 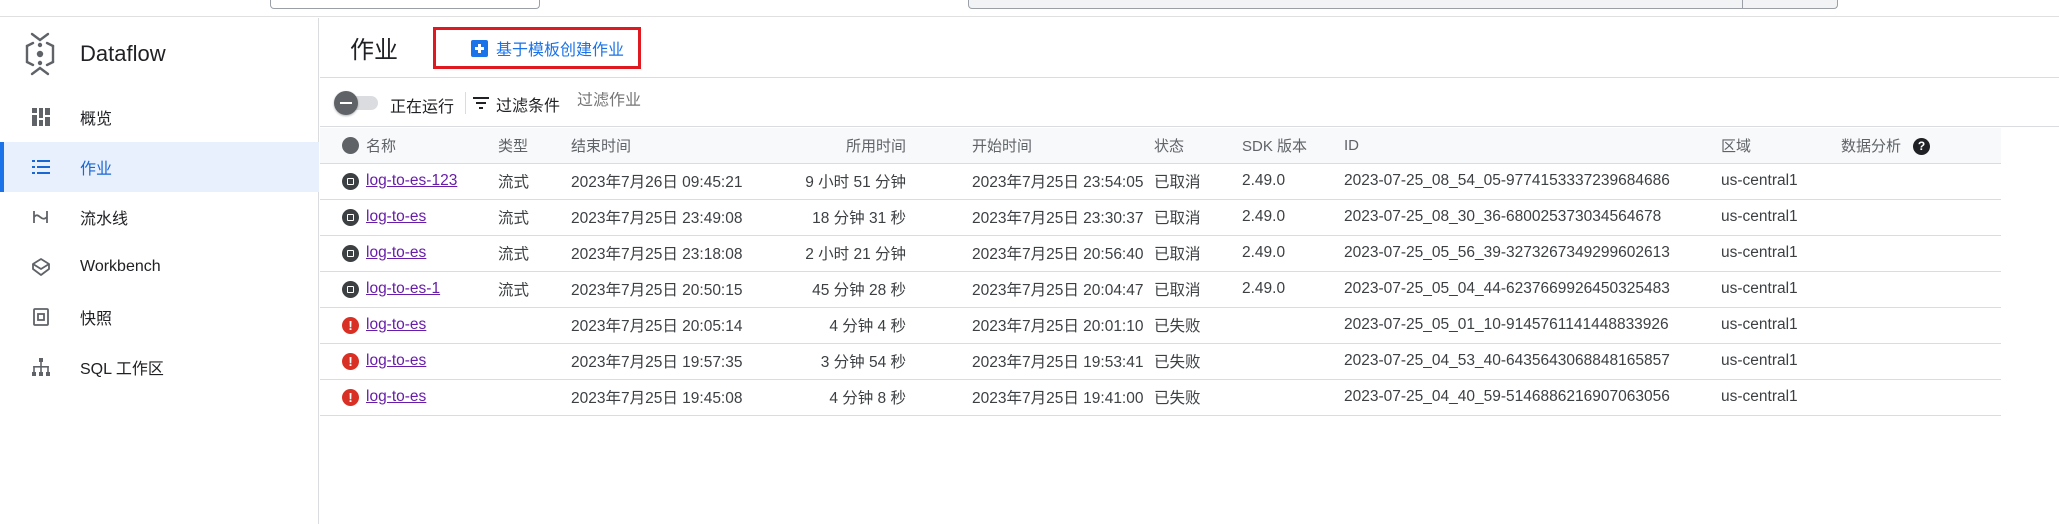 I want to click on cell-id: 2023-07-25_05_56_39-3273267349299602613, so click(x=1532, y=253).